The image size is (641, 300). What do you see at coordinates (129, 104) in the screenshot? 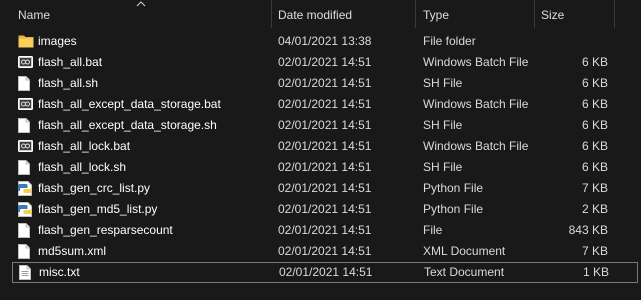
I see `file-name: flash_all_except_data_storage.bat` at bounding box center [129, 104].